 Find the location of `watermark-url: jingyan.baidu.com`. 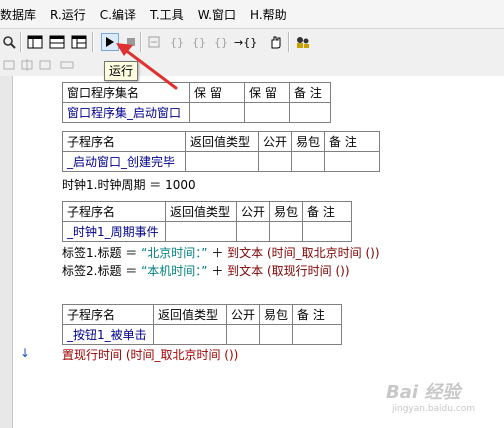

watermark-url: jingyan.baidu.com is located at coordinates (434, 409).